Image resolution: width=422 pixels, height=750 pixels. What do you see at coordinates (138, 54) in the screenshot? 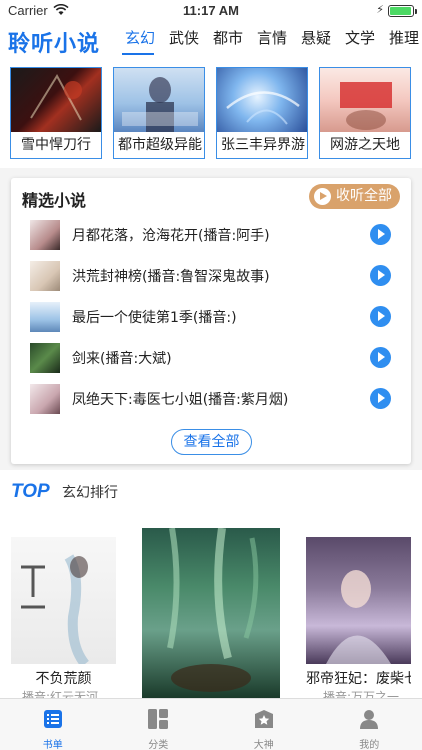
I see `active-tab-indicator` at bounding box center [138, 54].